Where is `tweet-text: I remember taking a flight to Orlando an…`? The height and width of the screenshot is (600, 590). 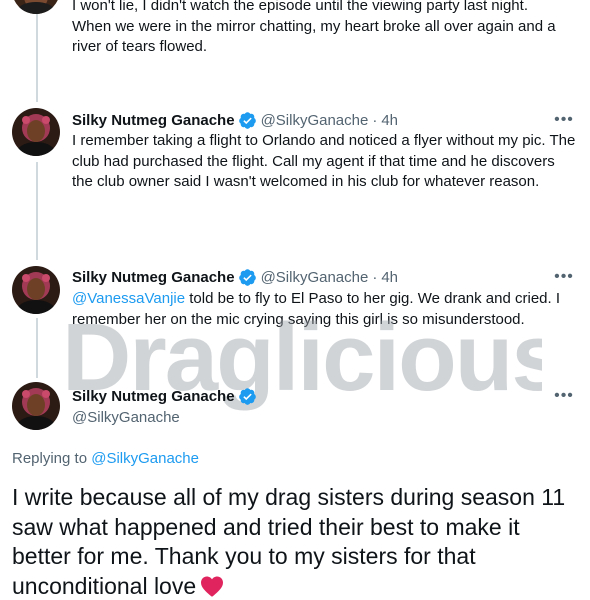 tweet-text: I remember taking a flight to Orlando an… is located at coordinates (324, 161).